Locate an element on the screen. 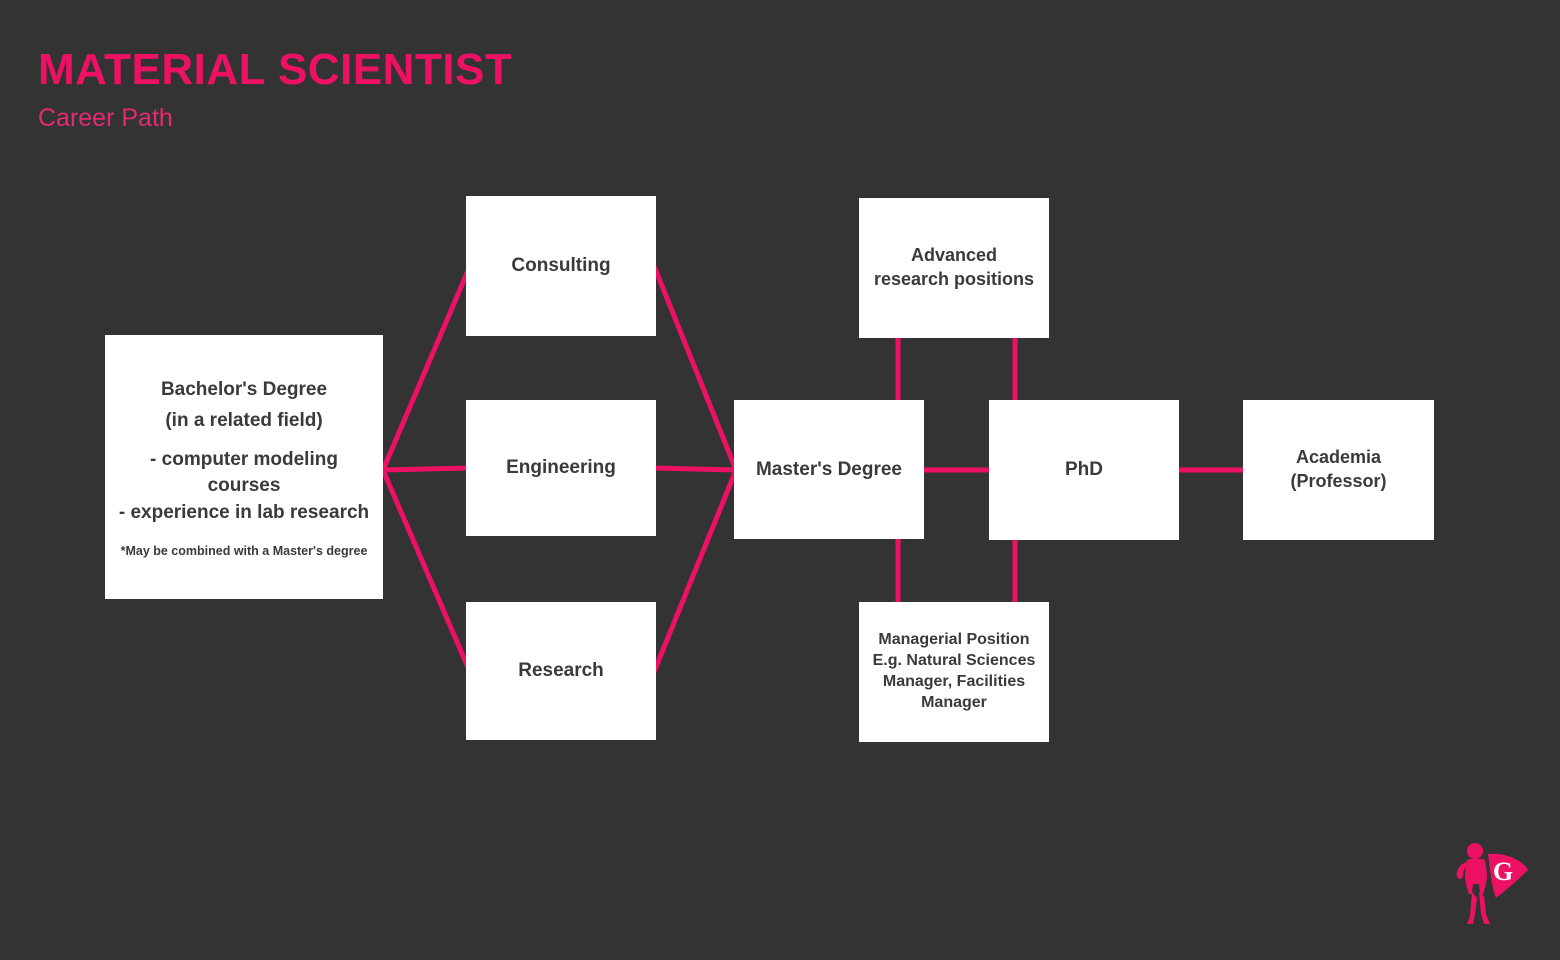  logo-leg-left is located at coordinates (1472, 908).